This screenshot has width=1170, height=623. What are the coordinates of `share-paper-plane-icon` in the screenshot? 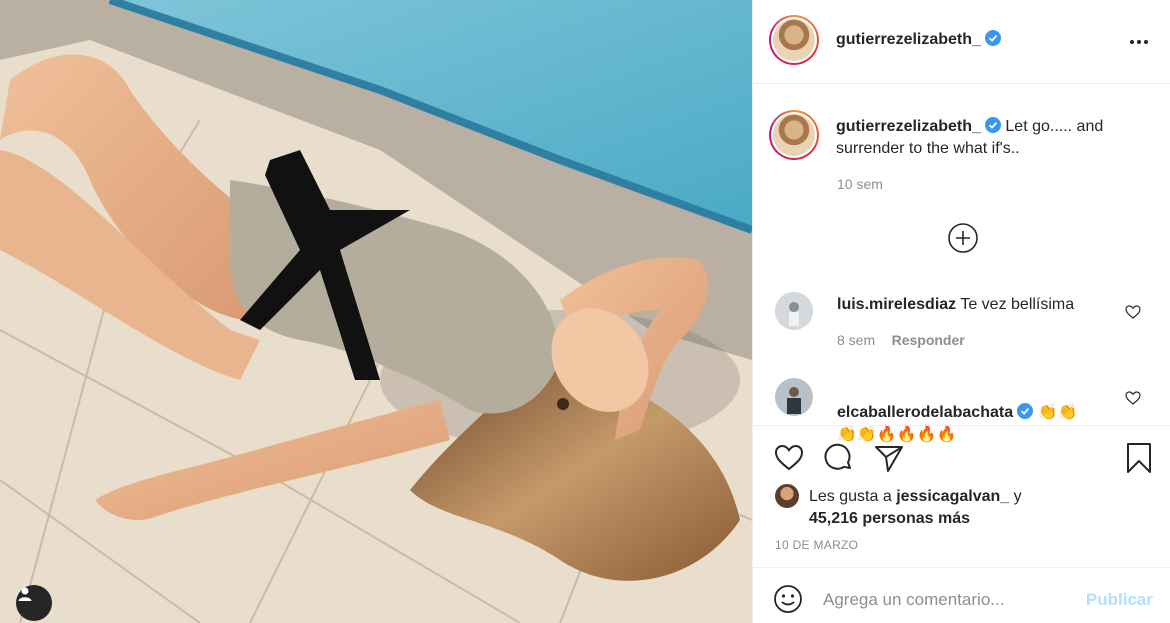 It's located at (889, 458).